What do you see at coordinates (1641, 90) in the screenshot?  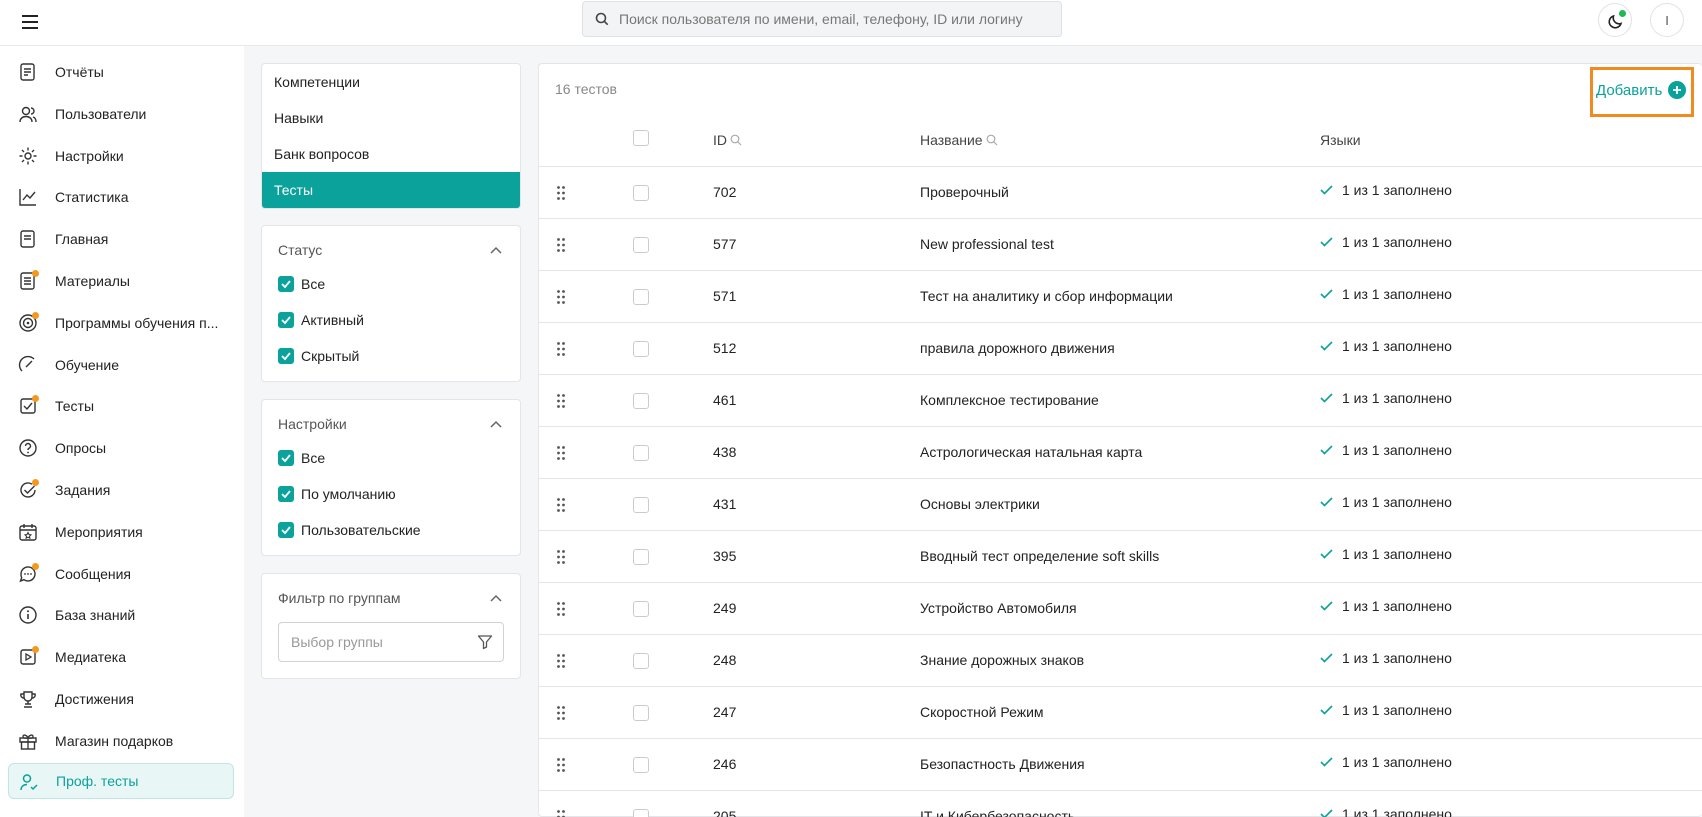 I see `add-button: Добавить` at bounding box center [1641, 90].